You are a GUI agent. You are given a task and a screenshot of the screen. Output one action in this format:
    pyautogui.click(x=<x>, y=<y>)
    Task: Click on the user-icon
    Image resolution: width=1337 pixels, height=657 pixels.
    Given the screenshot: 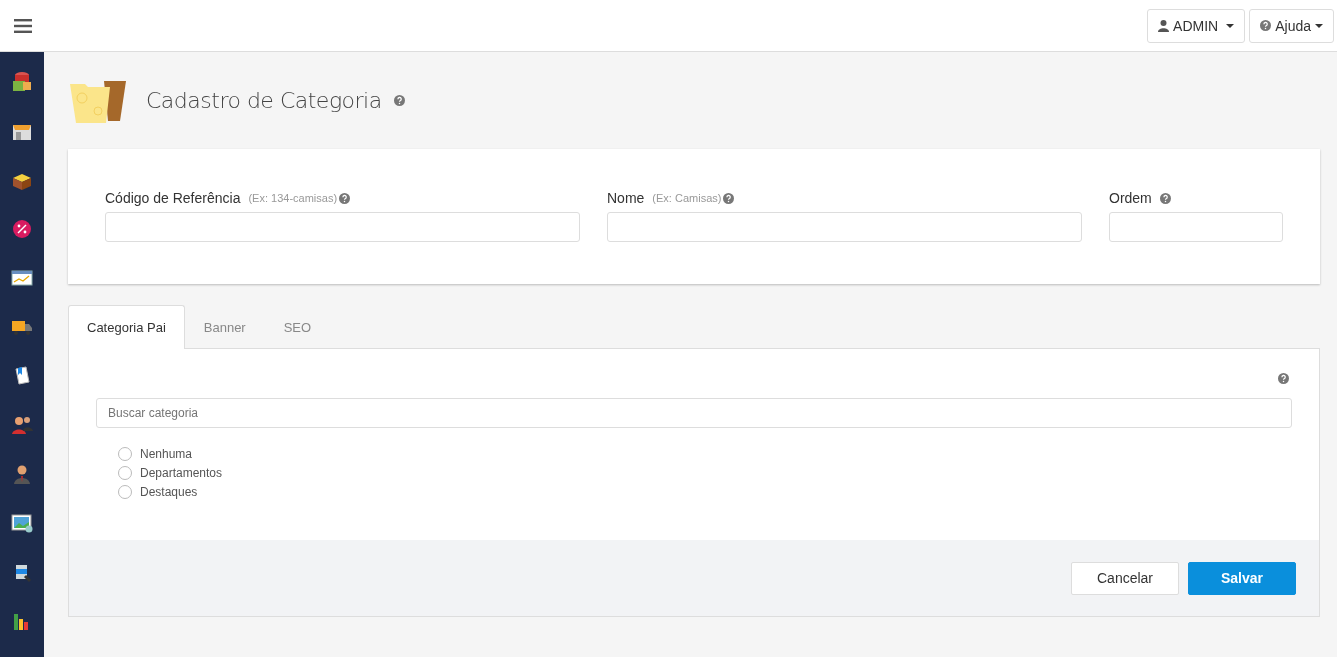 What is the action you would take?
    pyautogui.click(x=1164, y=25)
    